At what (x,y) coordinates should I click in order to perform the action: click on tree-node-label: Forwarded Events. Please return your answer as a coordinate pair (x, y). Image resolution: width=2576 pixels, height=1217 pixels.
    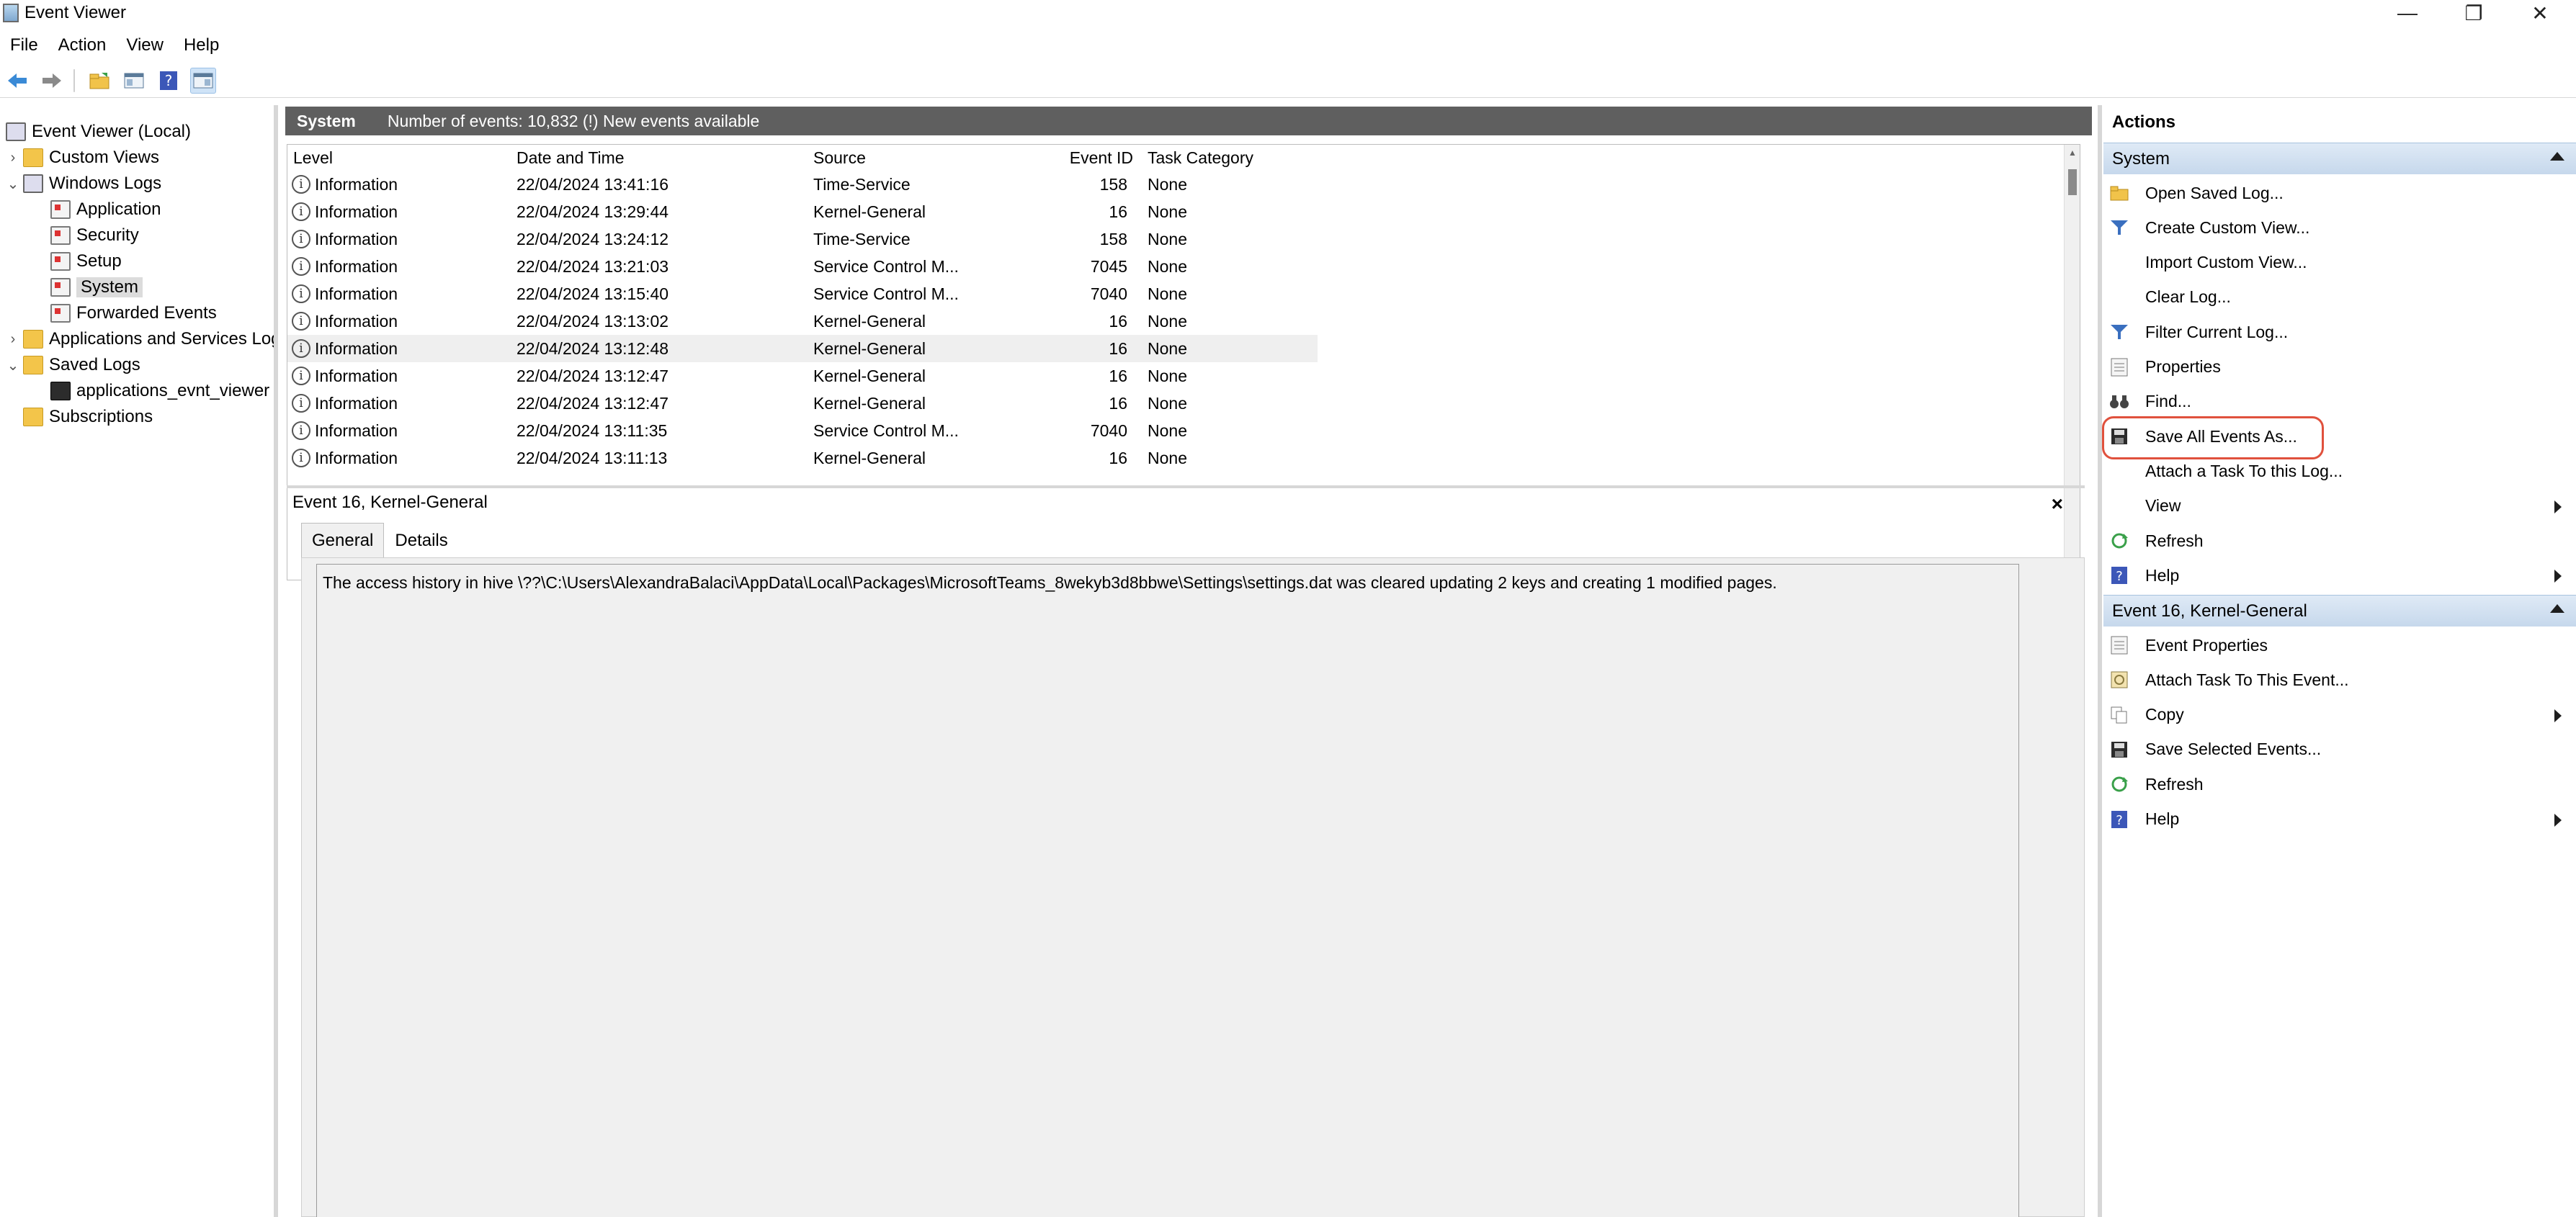
    Looking at the image, I should click on (146, 313).